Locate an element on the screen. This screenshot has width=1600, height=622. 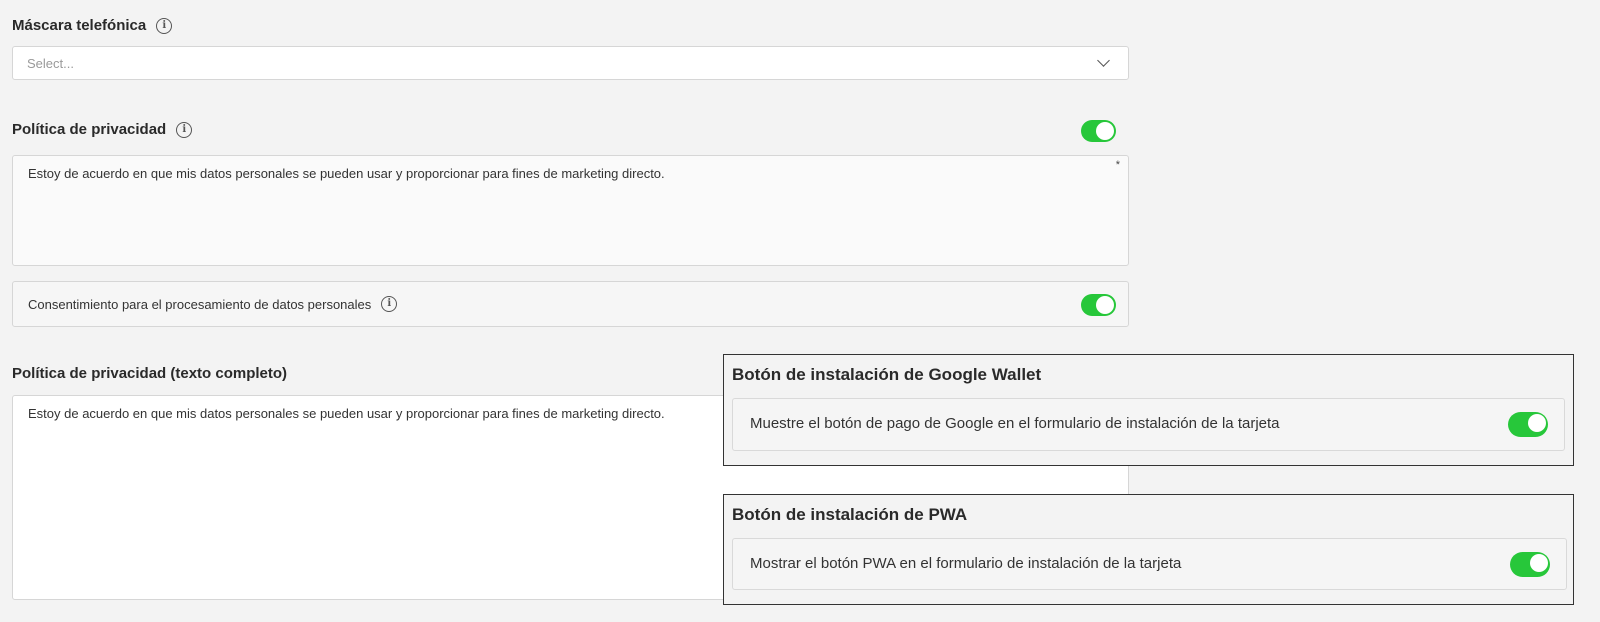
consent-toggle is located at coordinates (1098, 305).